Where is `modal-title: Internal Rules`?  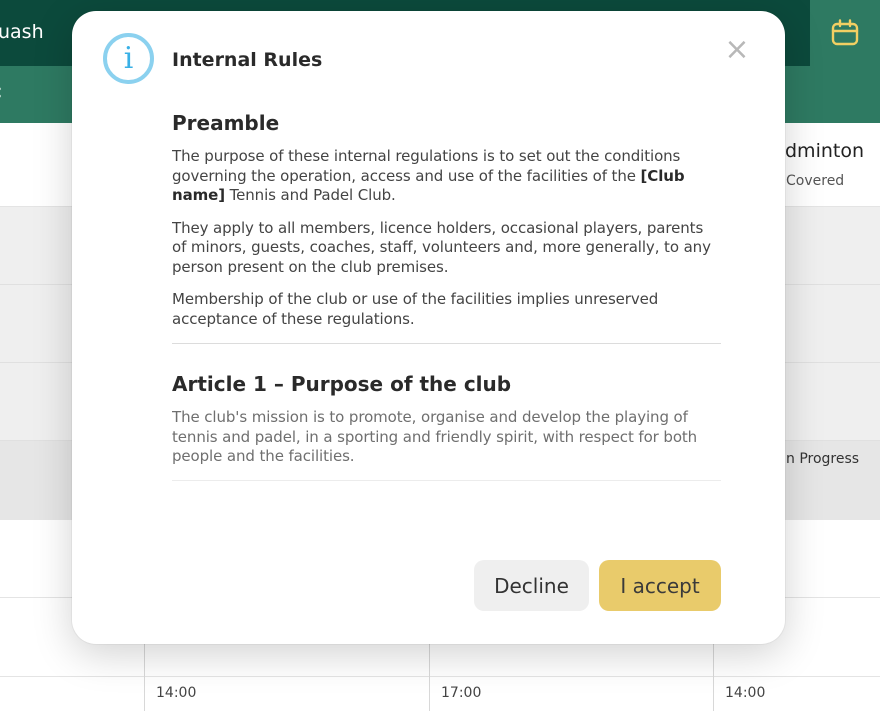
modal-title: Internal Rules is located at coordinates (247, 60).